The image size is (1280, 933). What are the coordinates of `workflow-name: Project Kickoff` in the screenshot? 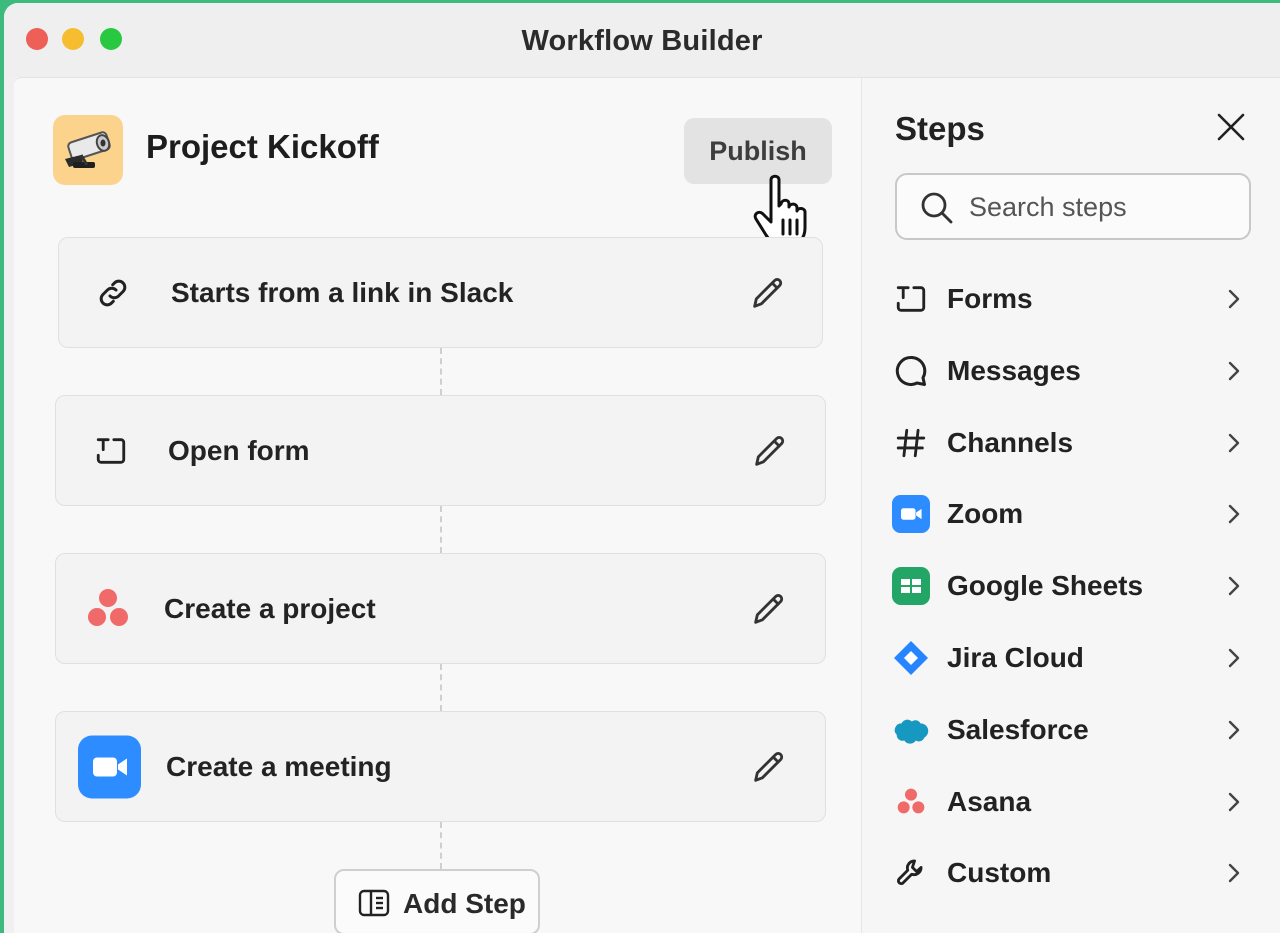 It's located at (262, 146).